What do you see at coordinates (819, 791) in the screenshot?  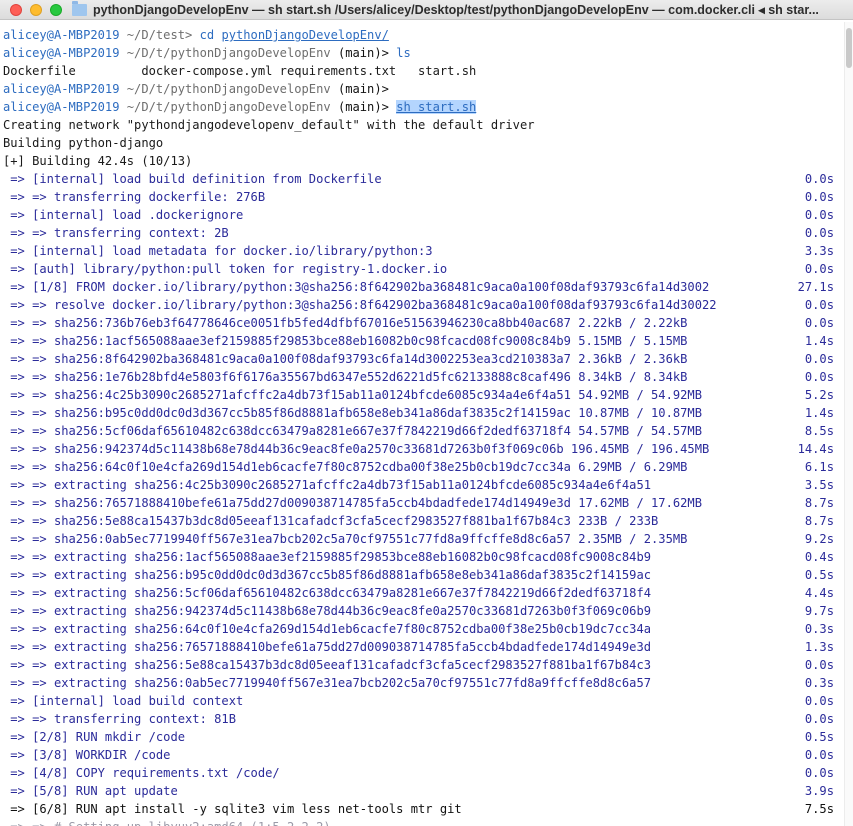 I see `build-step-time: 3.9s` at bounding box center [819, 791].